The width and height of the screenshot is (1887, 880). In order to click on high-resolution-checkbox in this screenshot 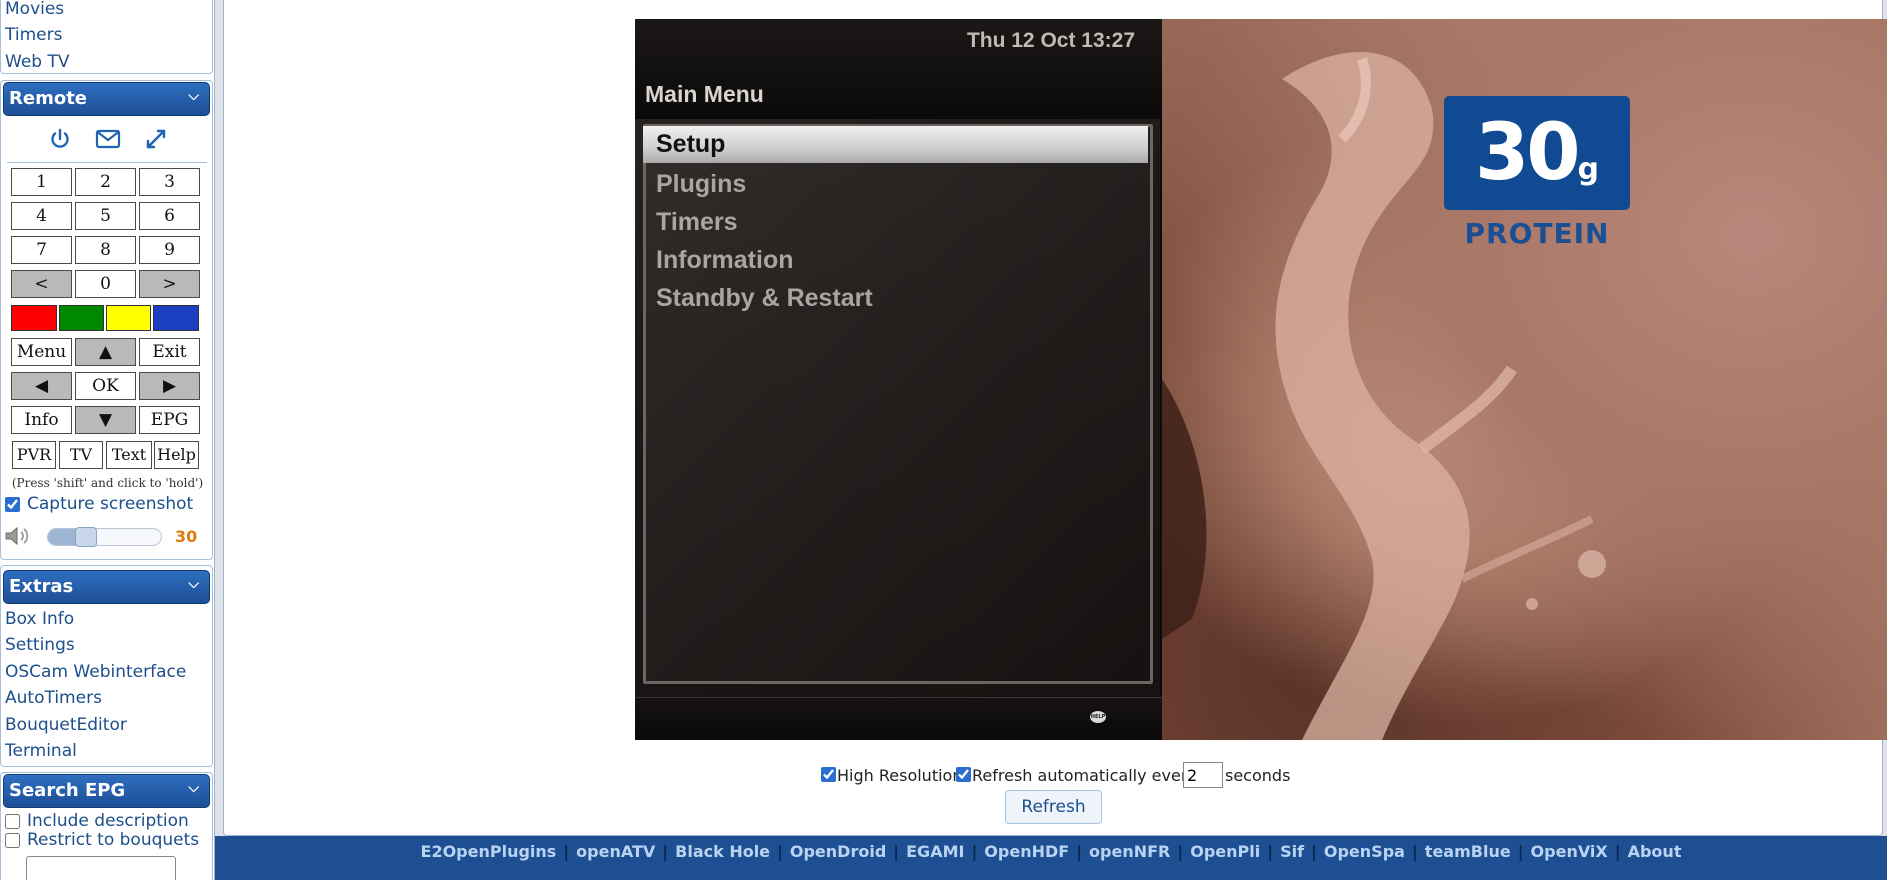, I will do `click(828, 774)`.